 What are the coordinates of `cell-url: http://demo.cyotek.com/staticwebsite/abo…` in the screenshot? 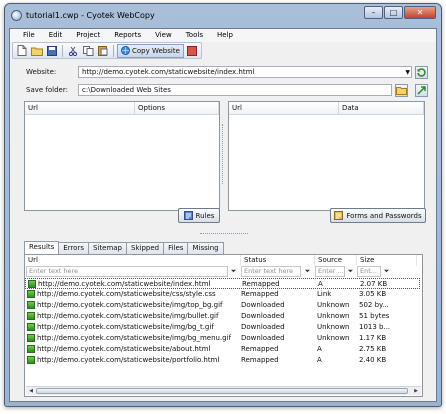 It's located at (124, 349).